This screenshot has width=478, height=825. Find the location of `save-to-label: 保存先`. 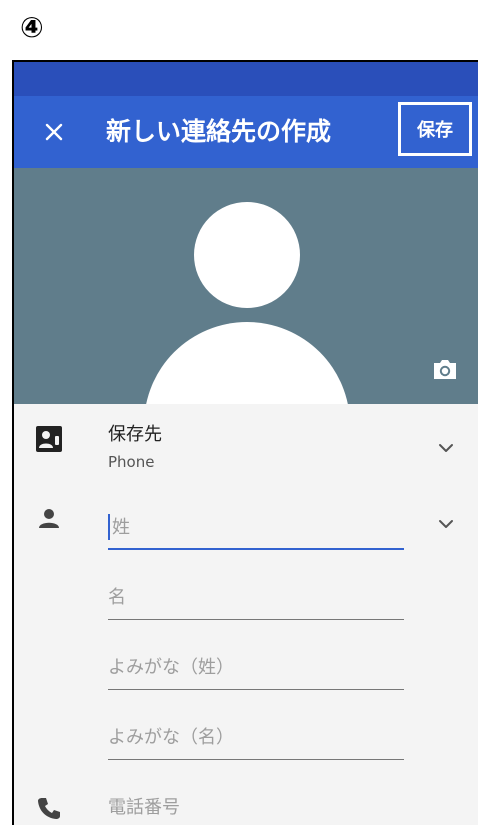

save-to-label: 保存先 is located at coordinates (135, 434).